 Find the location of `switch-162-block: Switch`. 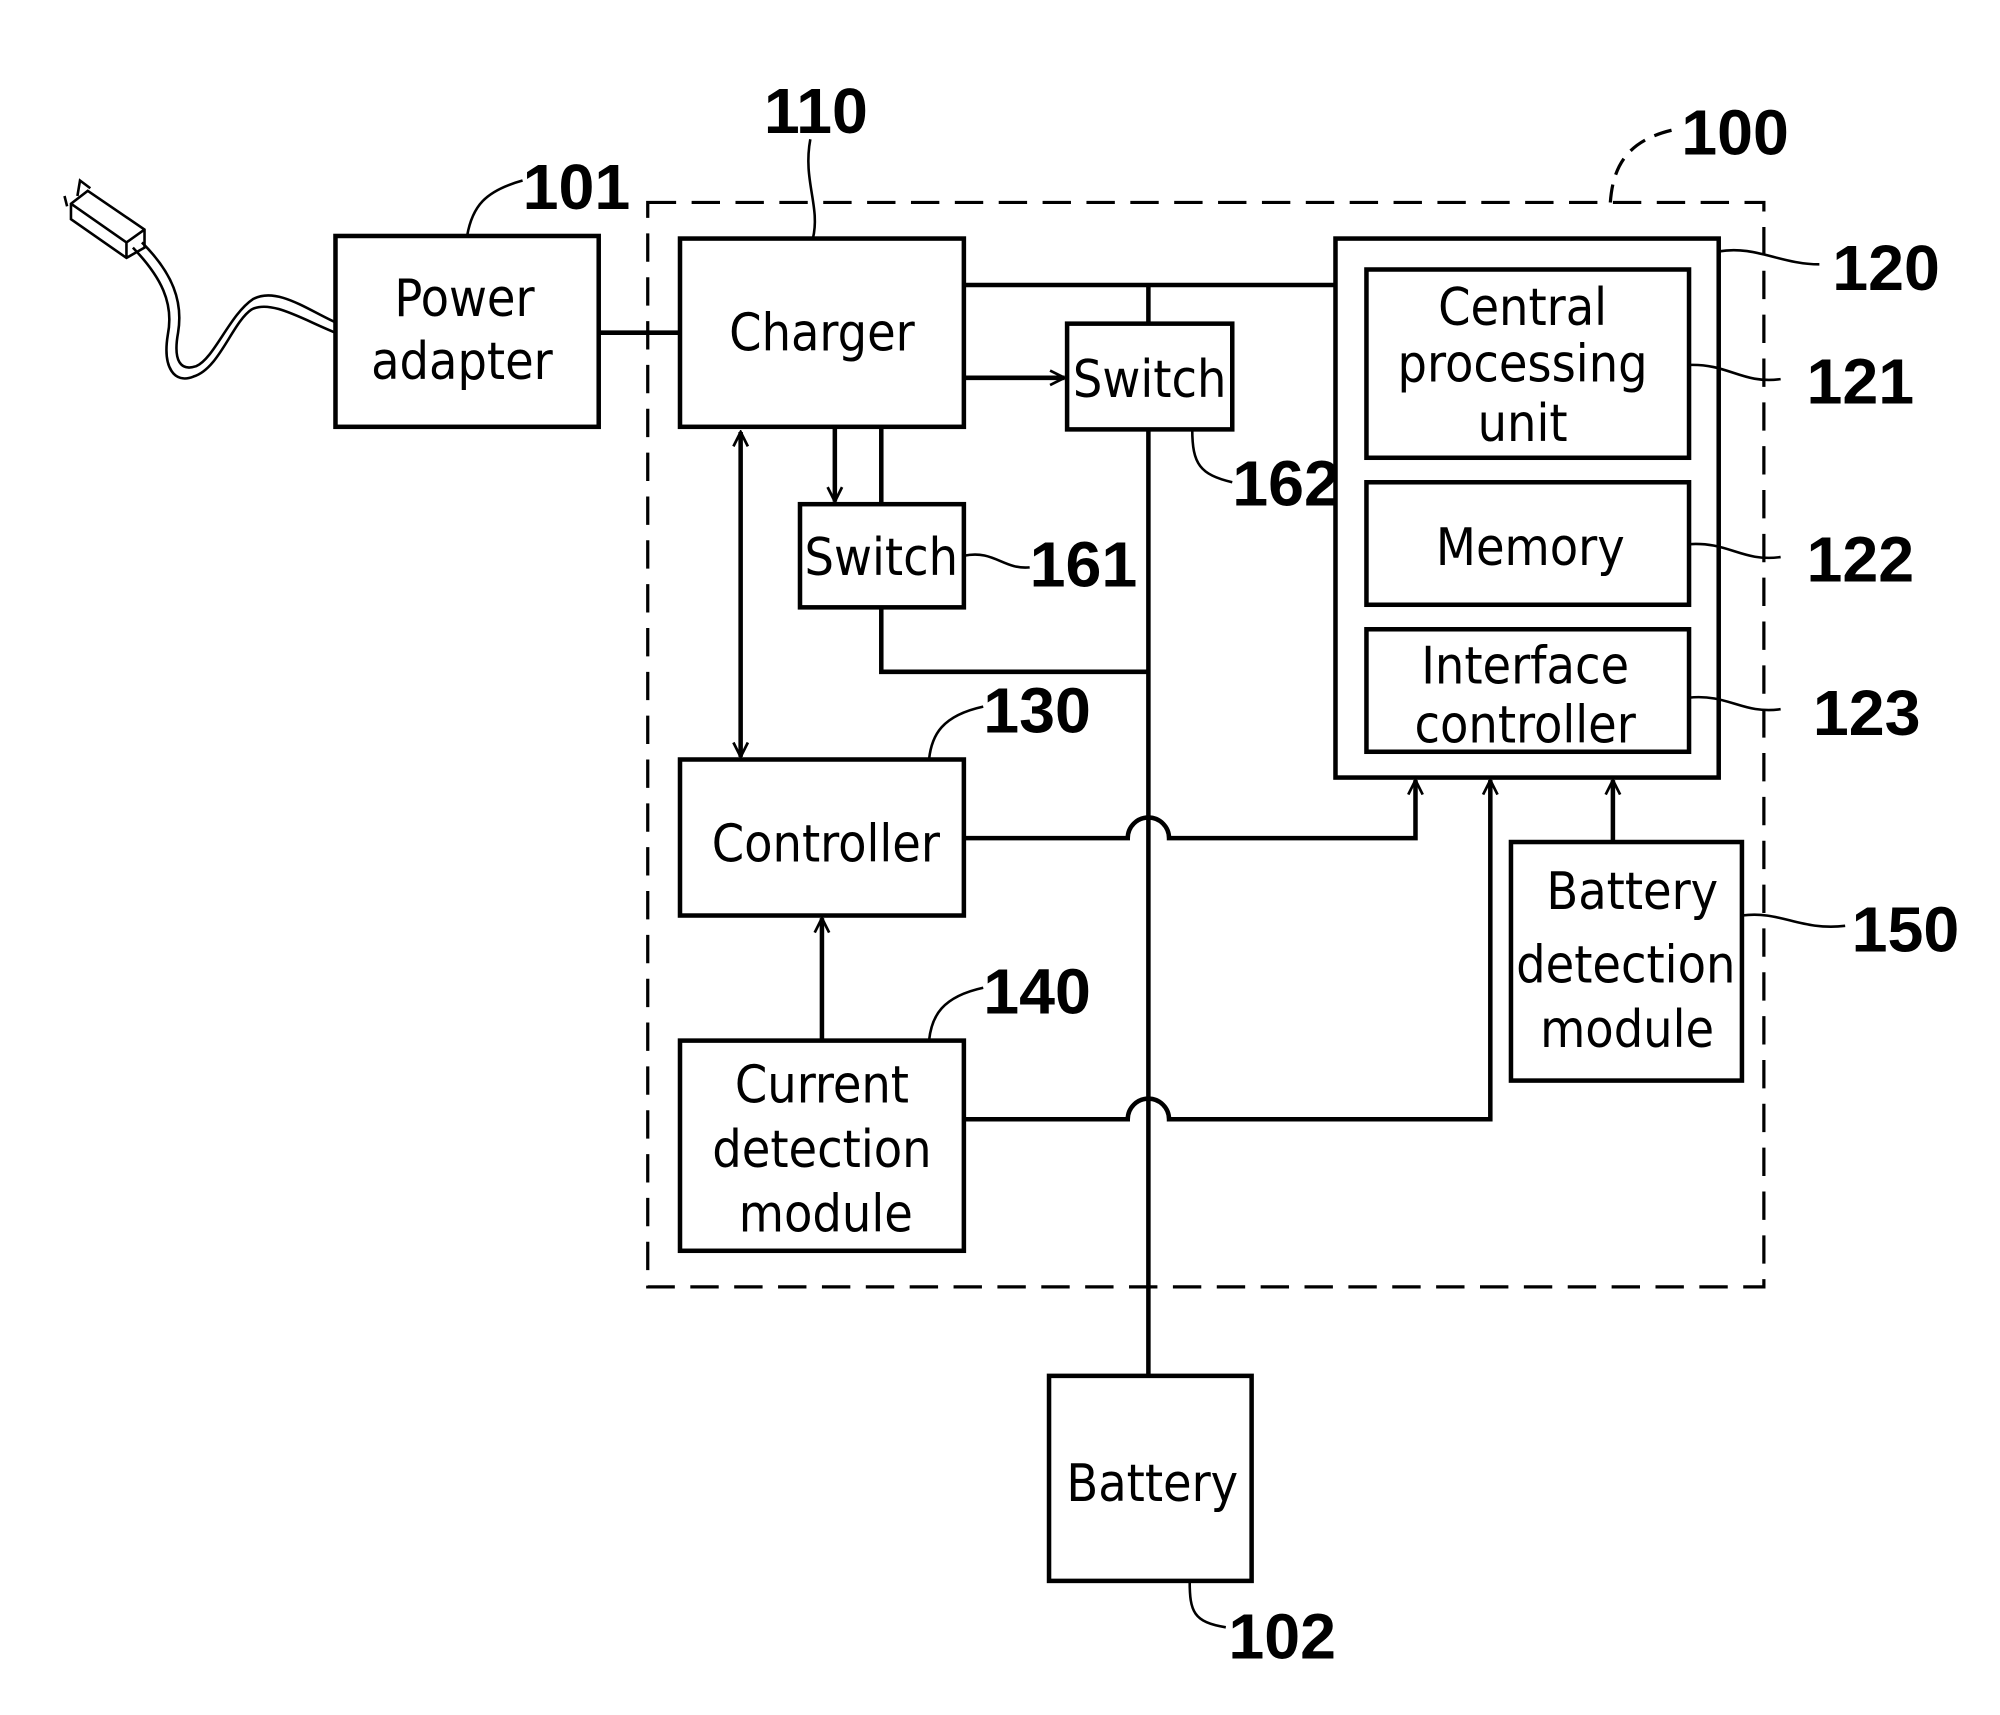

switch-162-block: Switch is located at coordinates (1149, 376).